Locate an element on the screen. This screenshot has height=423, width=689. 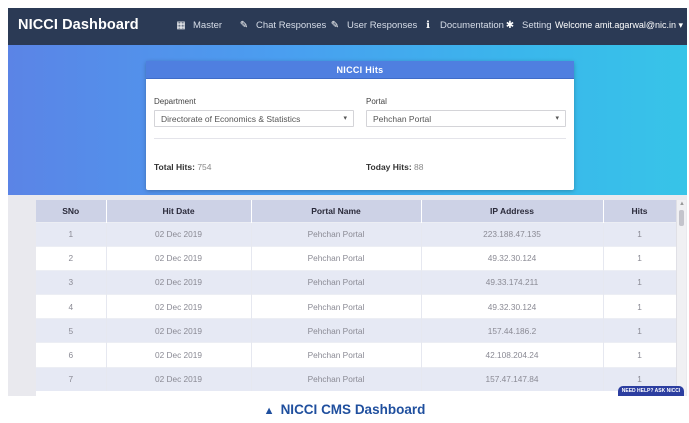
portal-select: Pehchan Portal ▾ is located at coordinates (466, 118).